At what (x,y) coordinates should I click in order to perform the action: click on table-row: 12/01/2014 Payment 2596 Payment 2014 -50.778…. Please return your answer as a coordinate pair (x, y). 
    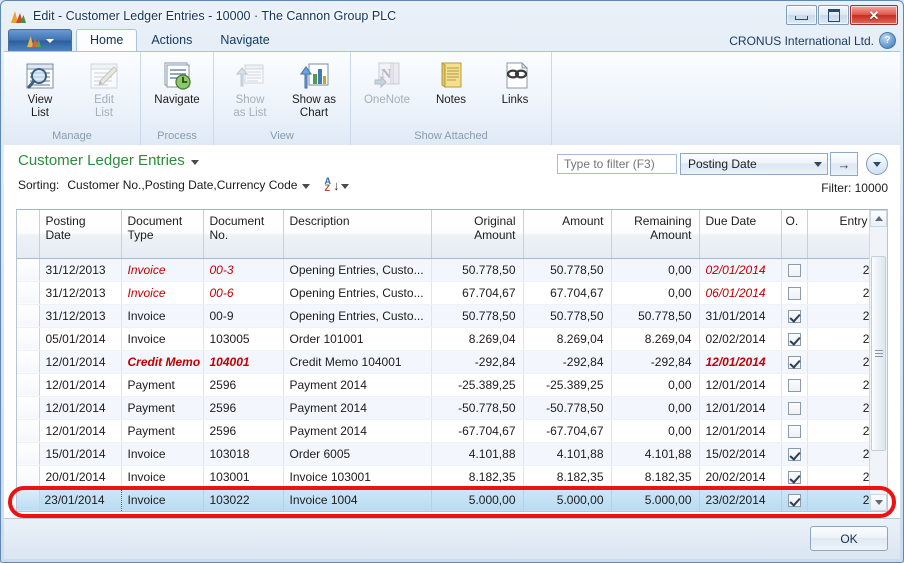
    Looking at the image, I should click on (443, 408).